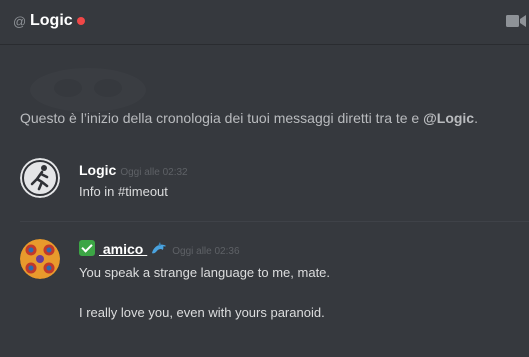 This screenshot has height=357, width=529. I want to click on watermark-logo-icon, so click(88, 90).